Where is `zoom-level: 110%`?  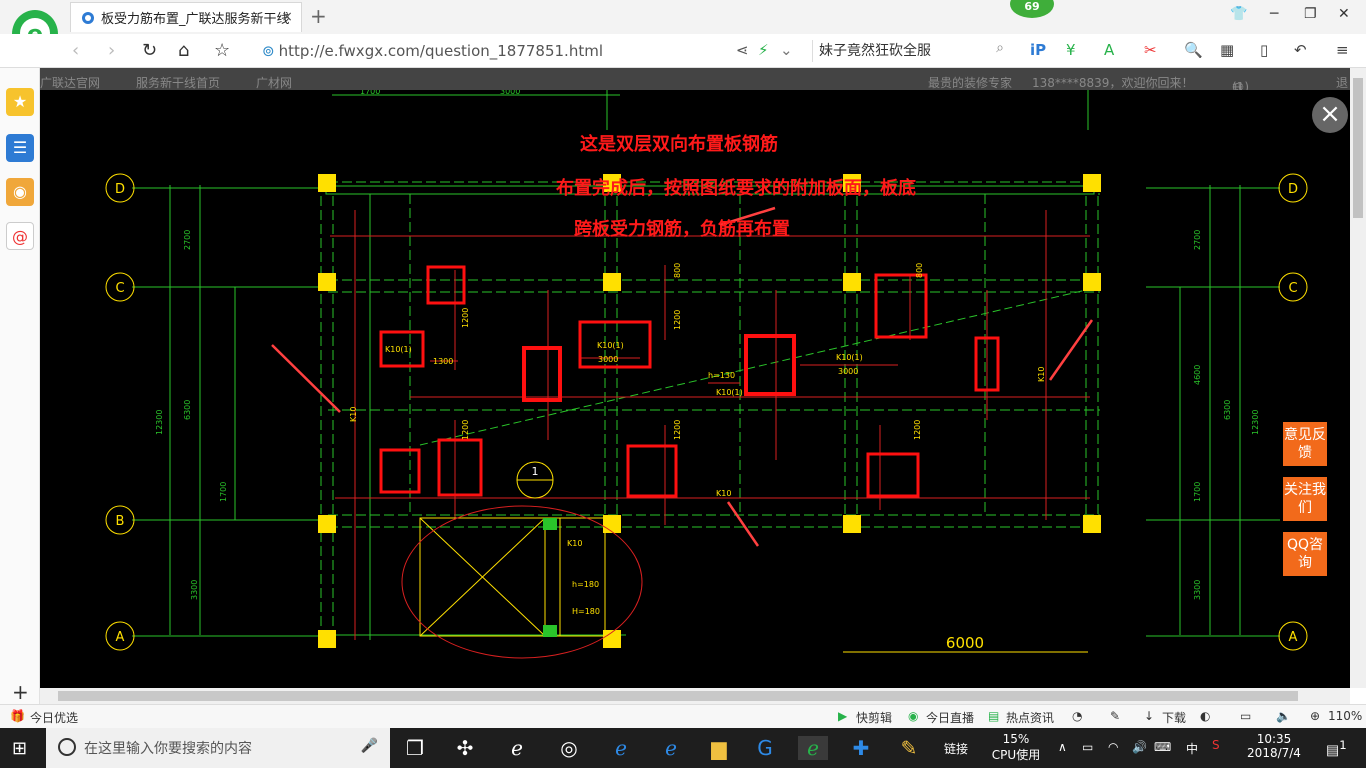
zoom-level: 110% is located at coordinates (1345, 716).